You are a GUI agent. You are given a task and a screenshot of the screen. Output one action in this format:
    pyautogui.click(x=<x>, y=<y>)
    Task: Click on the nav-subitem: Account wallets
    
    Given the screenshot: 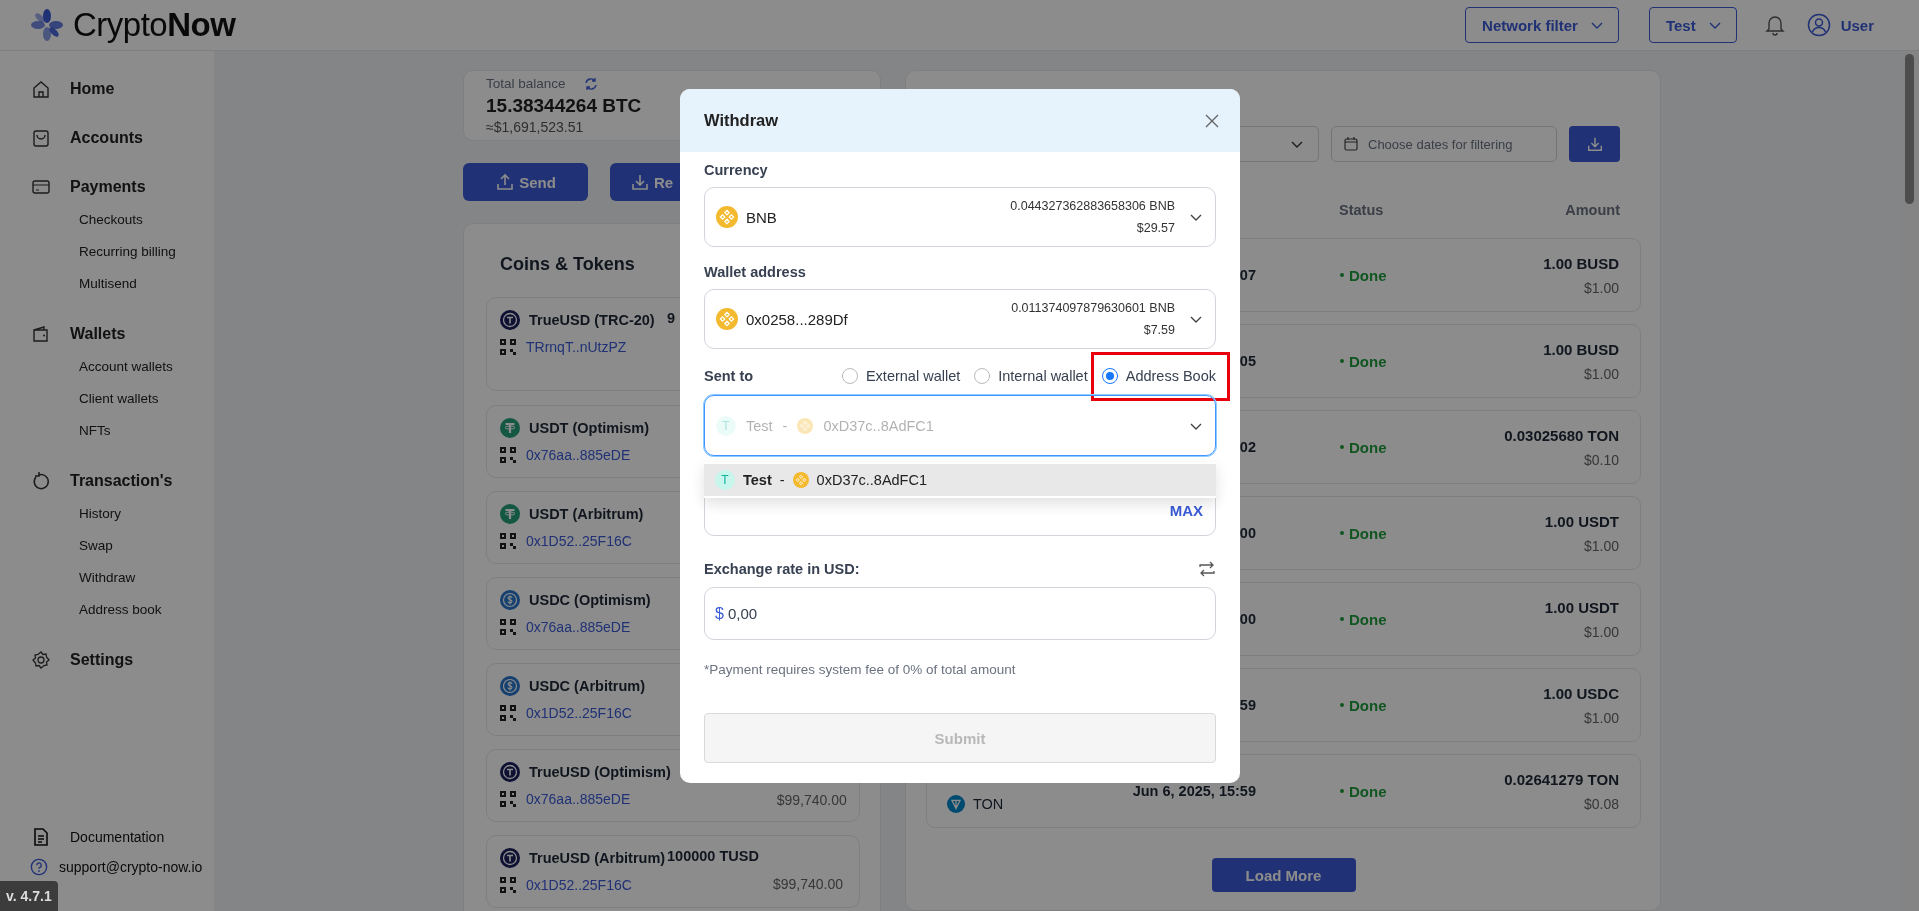 What is the action you would take?
    pyautogui.click(x=122, y=366)
    